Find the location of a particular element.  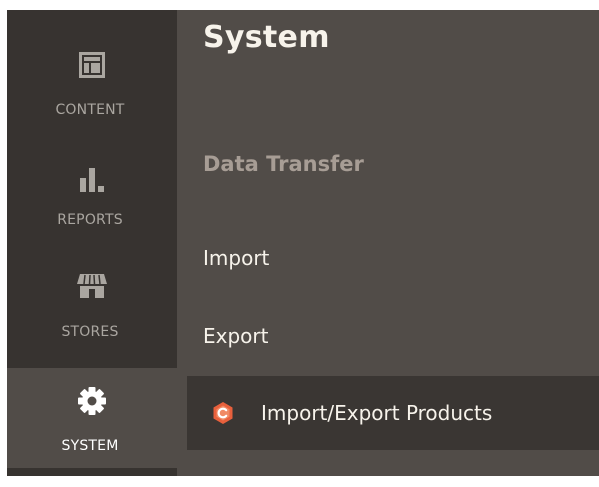

storefront-icon is located at coordinates (92, 286).